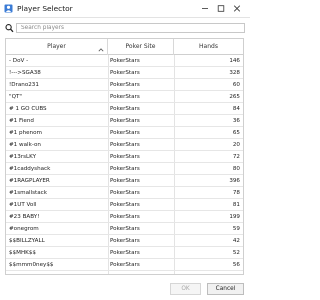 This screenshot has height=300, width=320. I want to click on table-row: !--->SGA38 PokerStars 328, so click(124, 73).